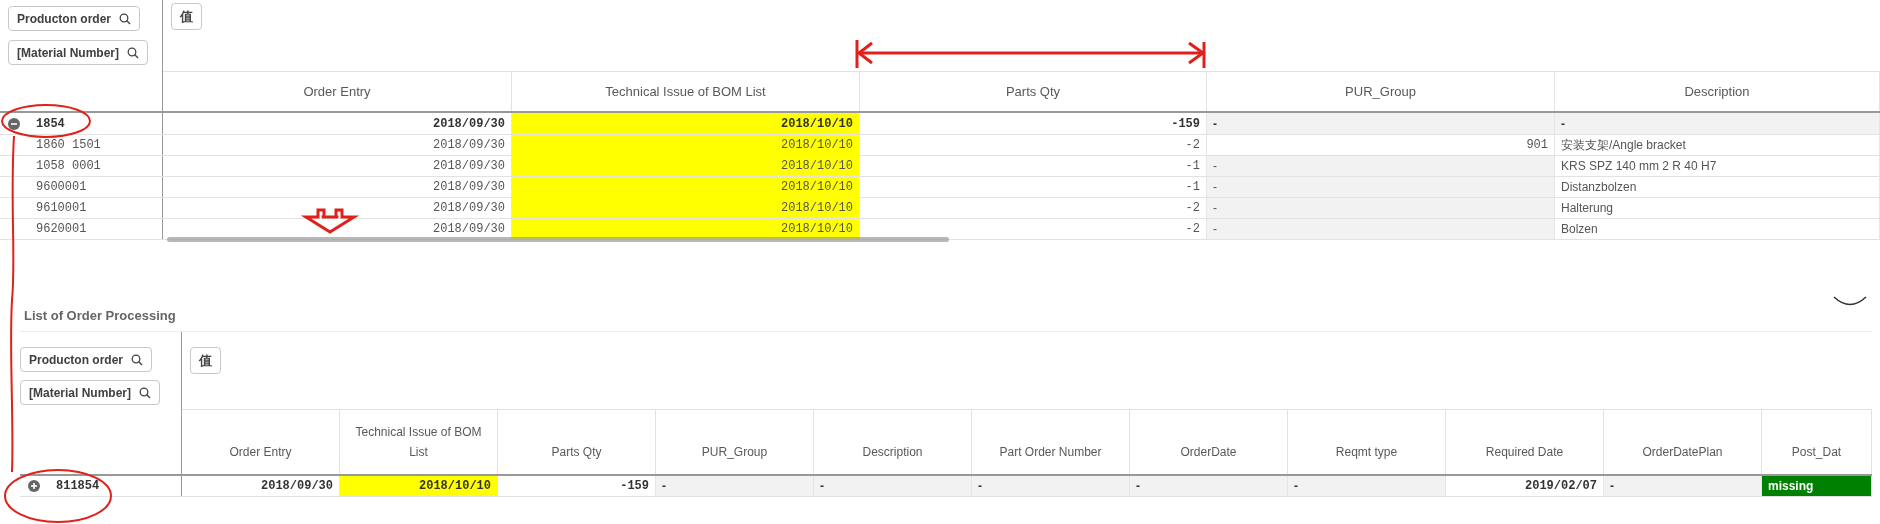 The image size is (1880, 524). I want to click on row-label: 1860 1501, so click(68, 145).